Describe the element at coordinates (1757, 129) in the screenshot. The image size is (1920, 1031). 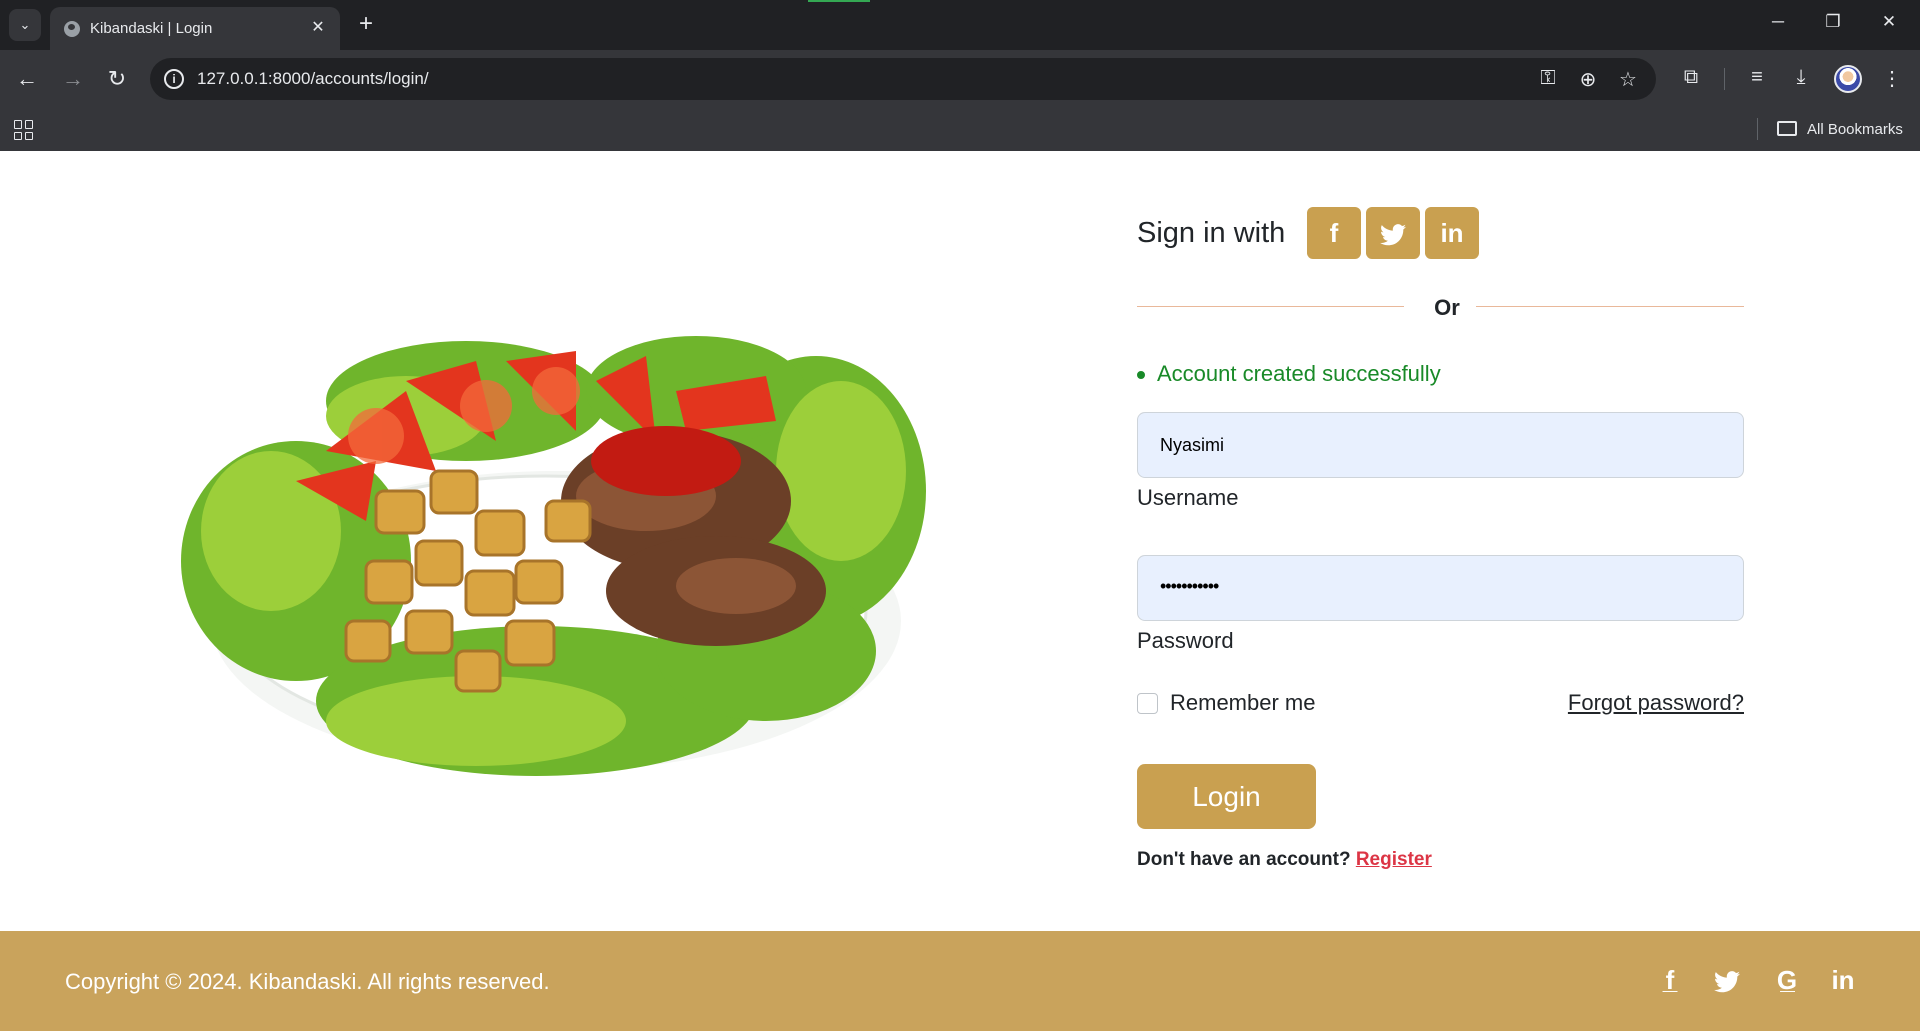
I see `bookmarks-separator` at that location.